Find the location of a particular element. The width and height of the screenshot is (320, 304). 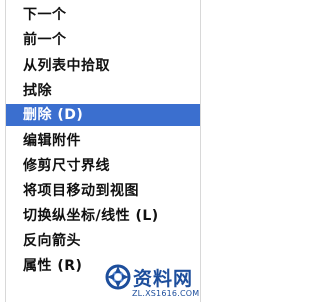

watermark-url: ZL.XS1616.COM is located at coordinates (166, 293).